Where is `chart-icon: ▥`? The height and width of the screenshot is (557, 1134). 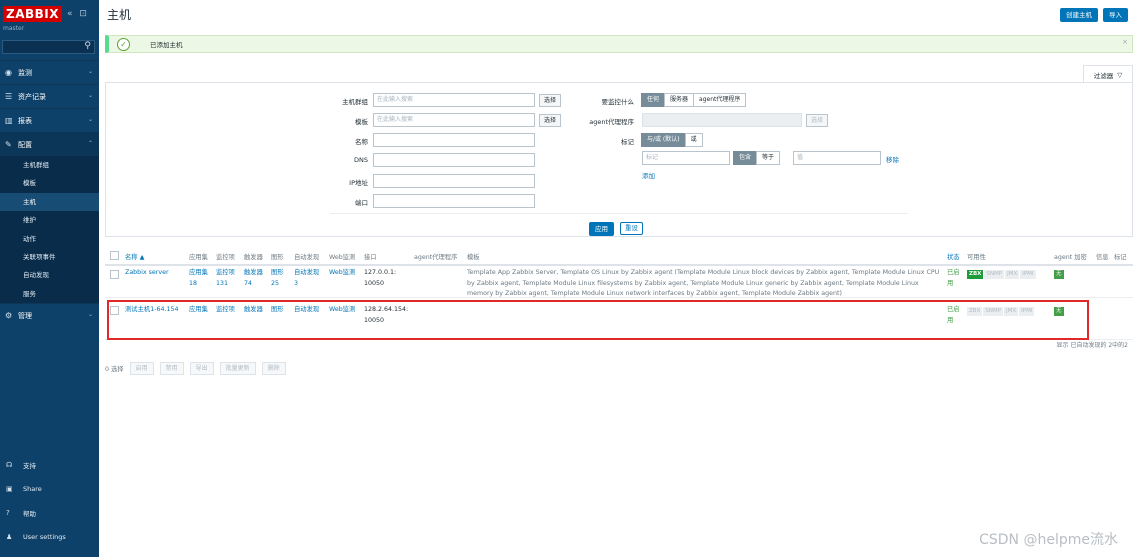
chart-icon: ▥ is located at coordinates (9, 120).